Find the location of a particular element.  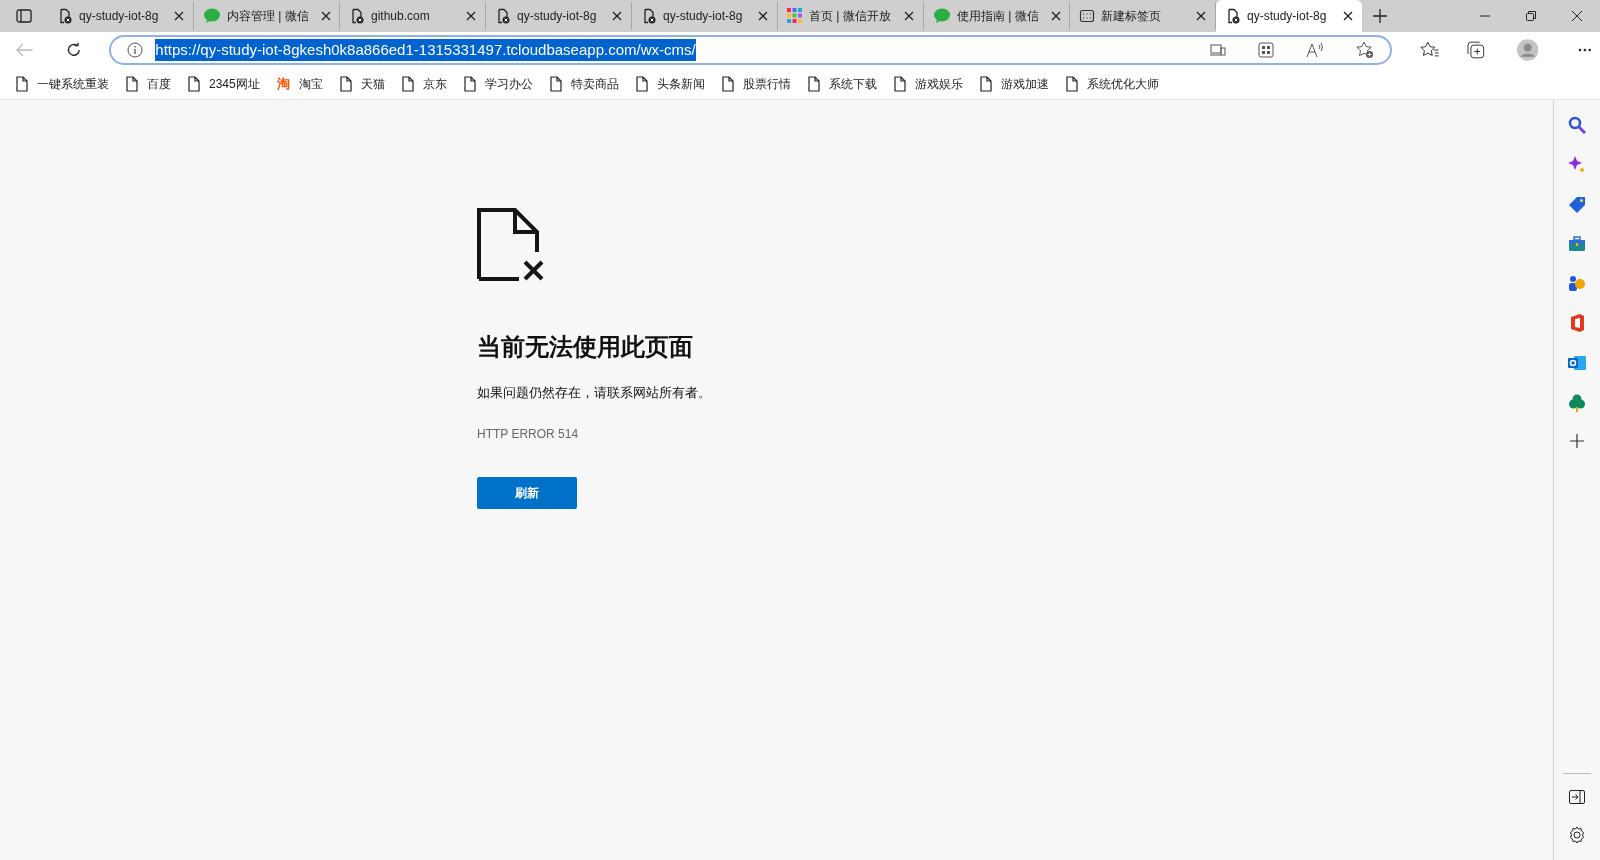

tab-title: 首页 | 微信开放 is located at coordinates (850, 16).